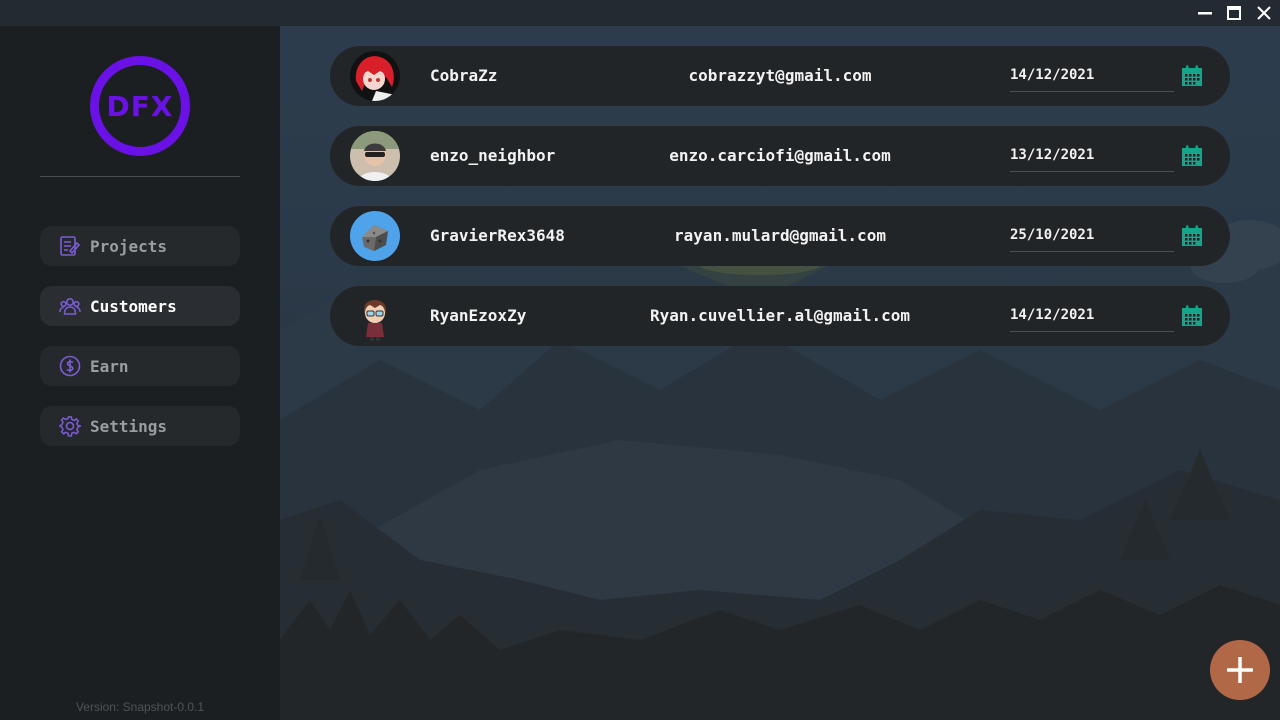 The width and height of the screenshot is (1280, 720). I want to click on customer-name: CobraZz, so click(464, 75).